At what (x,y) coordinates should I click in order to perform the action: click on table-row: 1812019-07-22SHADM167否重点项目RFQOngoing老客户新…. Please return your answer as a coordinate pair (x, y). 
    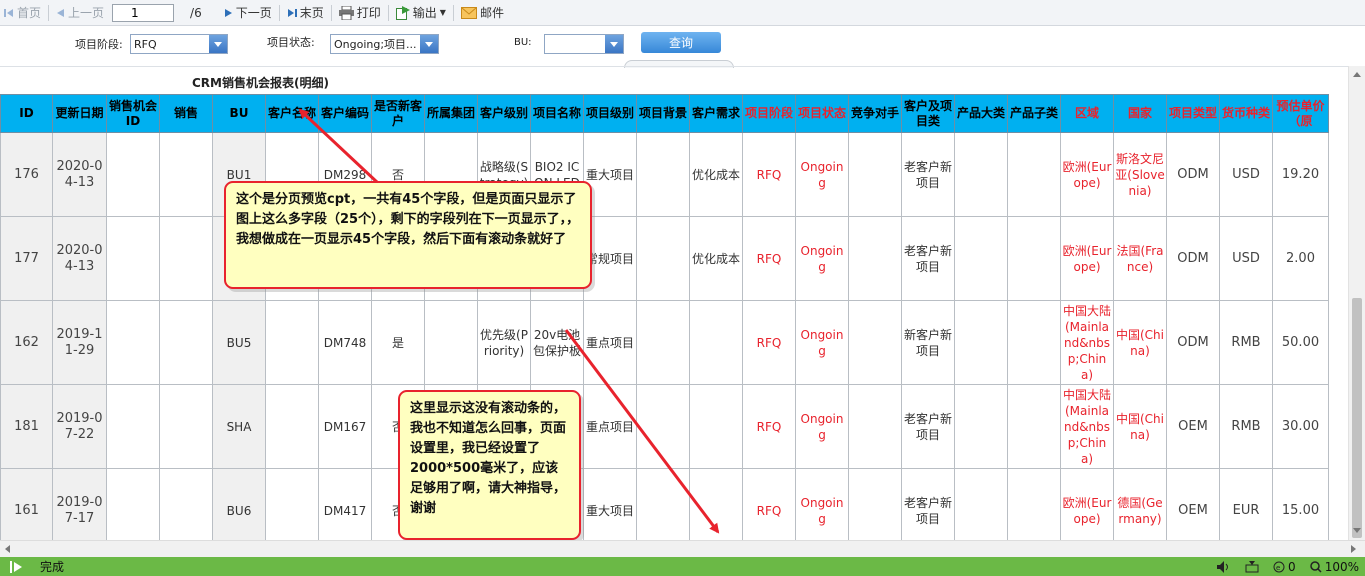
    Looking at the image, I should click on (664, 426).